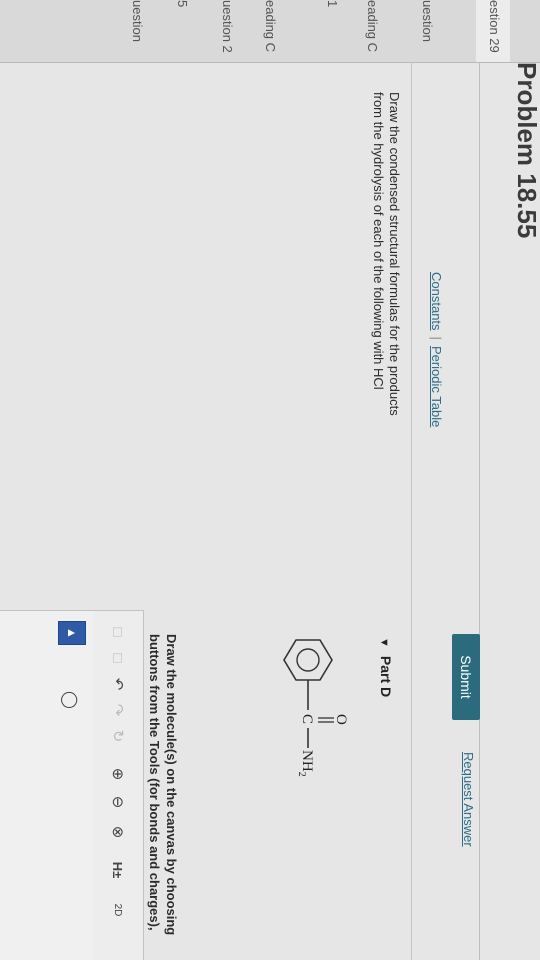 This screenshot has width=540, height=960. I want to click on request-answer-link: Request Answer, so click(468, 799).